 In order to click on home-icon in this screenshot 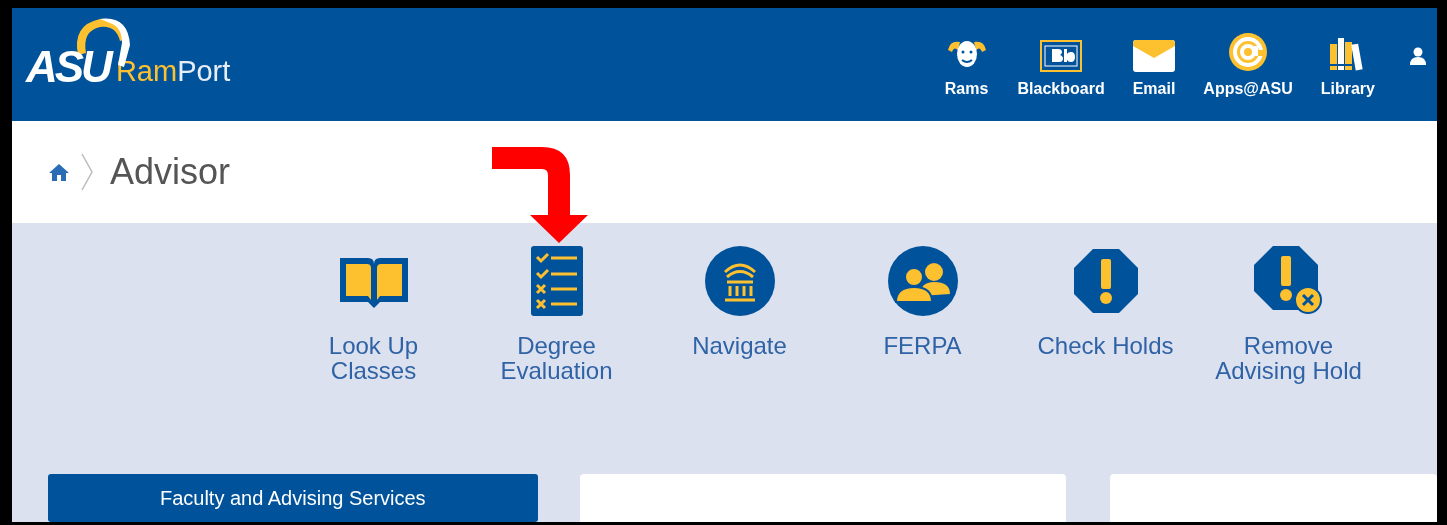, I will do `click(59, 172)`.